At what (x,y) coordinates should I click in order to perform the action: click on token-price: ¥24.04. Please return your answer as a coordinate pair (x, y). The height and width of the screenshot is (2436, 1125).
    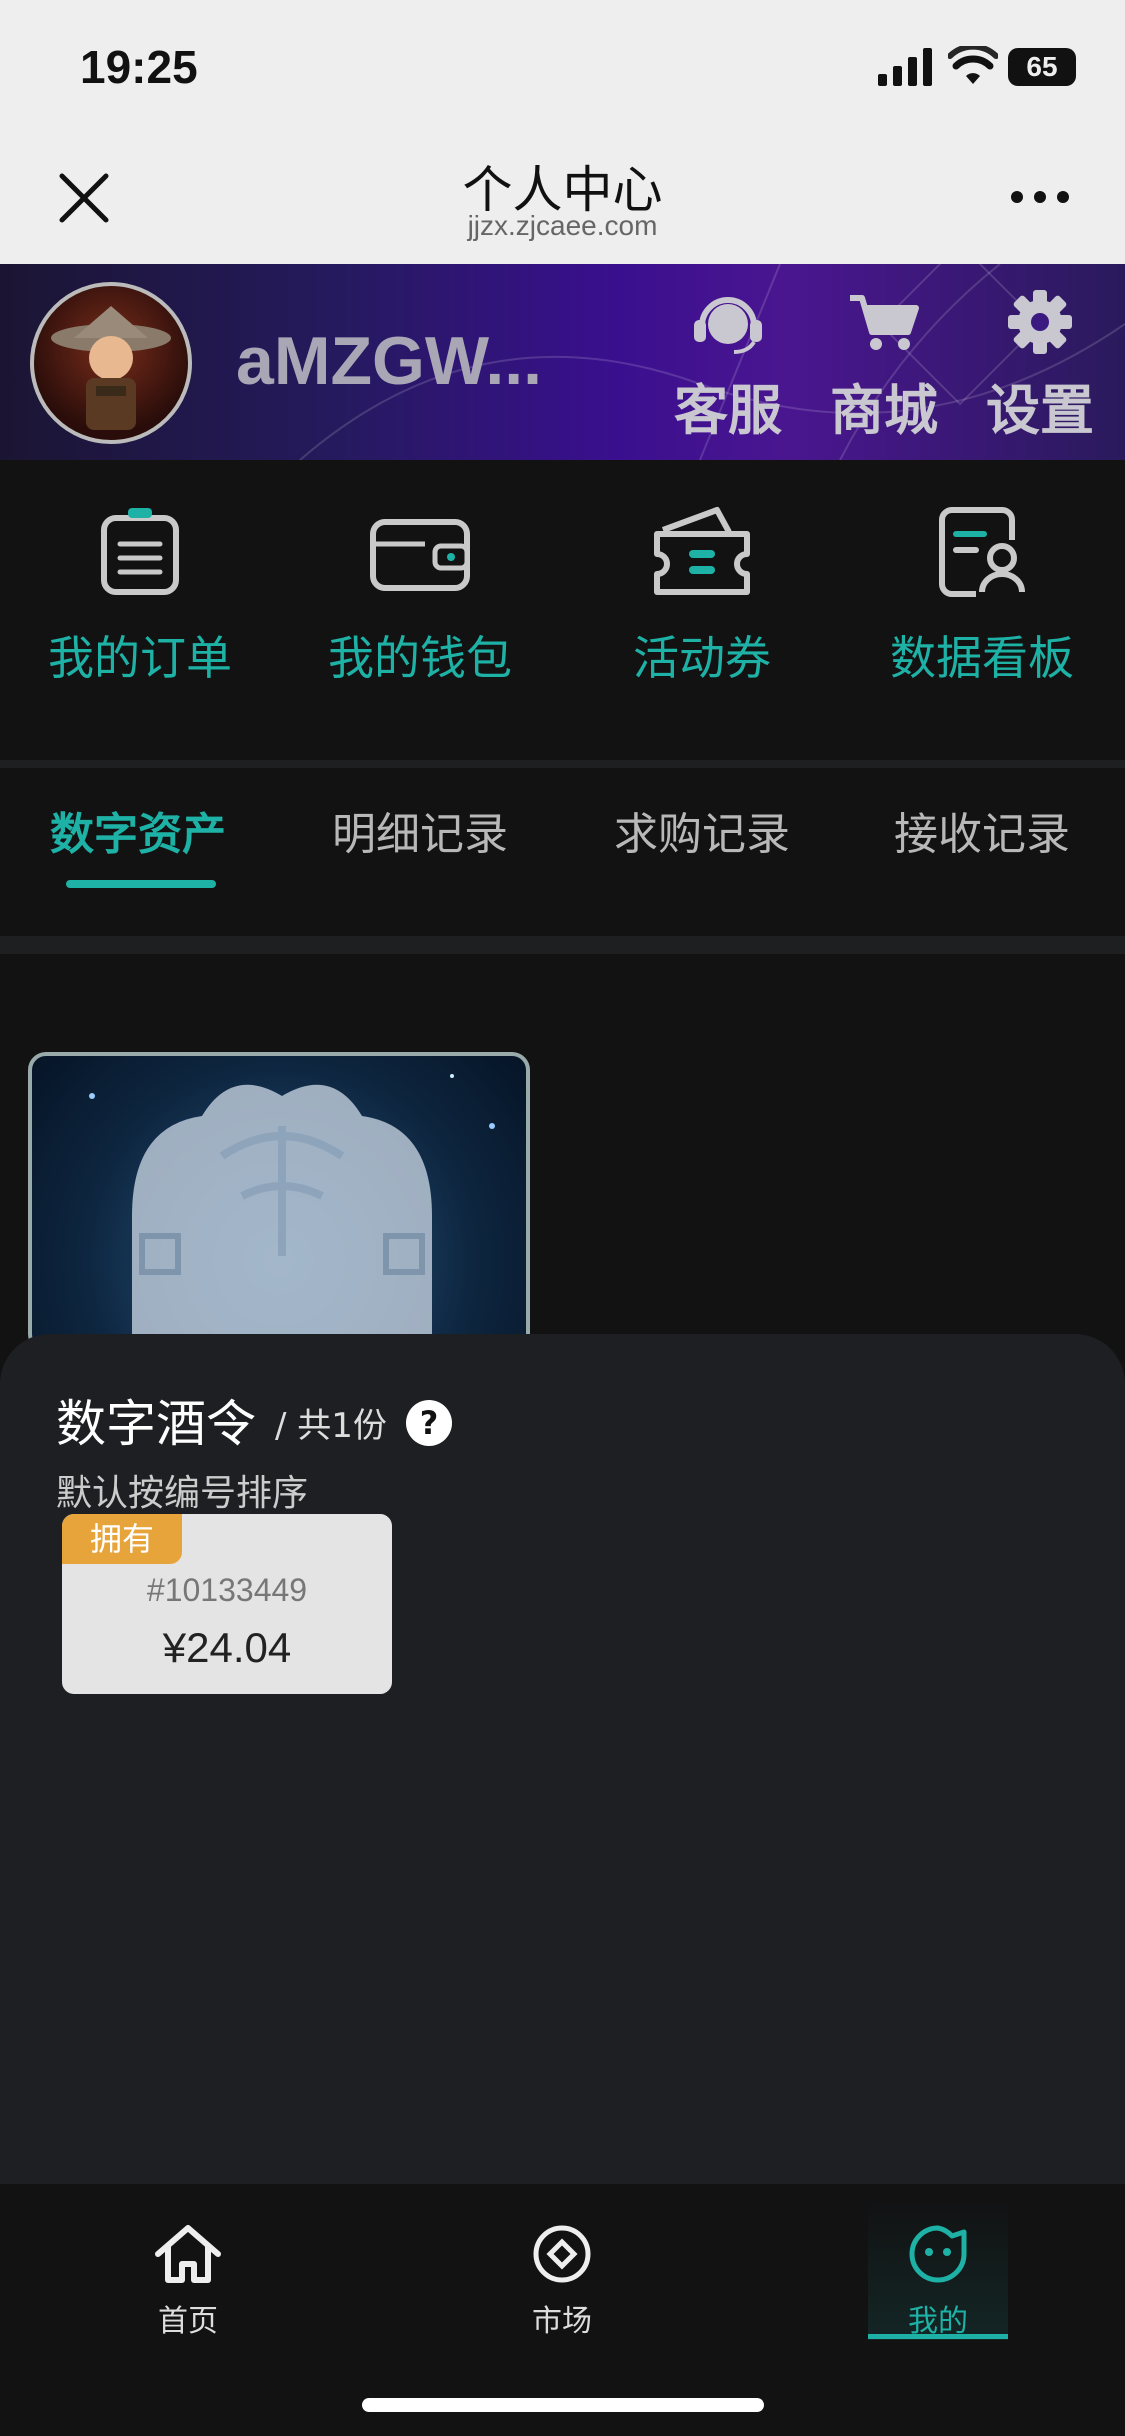
    Looking at the image, I should click on (227, 1647).